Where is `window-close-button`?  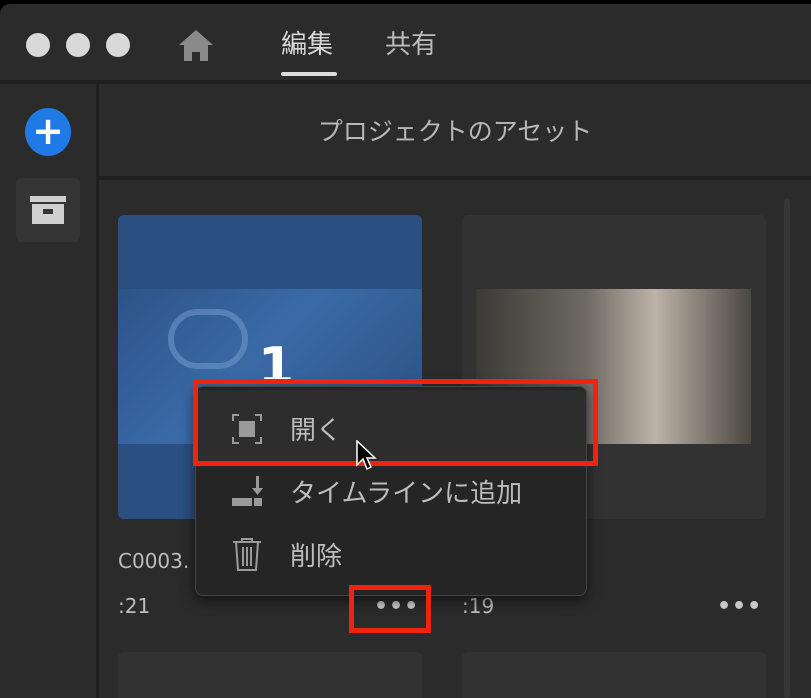
window-close-button is located at coordinates (38, 45).